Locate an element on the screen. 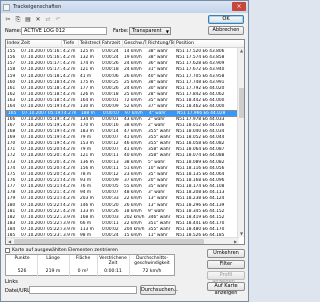  col-segment: Teilstrecke is located at coordinates (90, 44).